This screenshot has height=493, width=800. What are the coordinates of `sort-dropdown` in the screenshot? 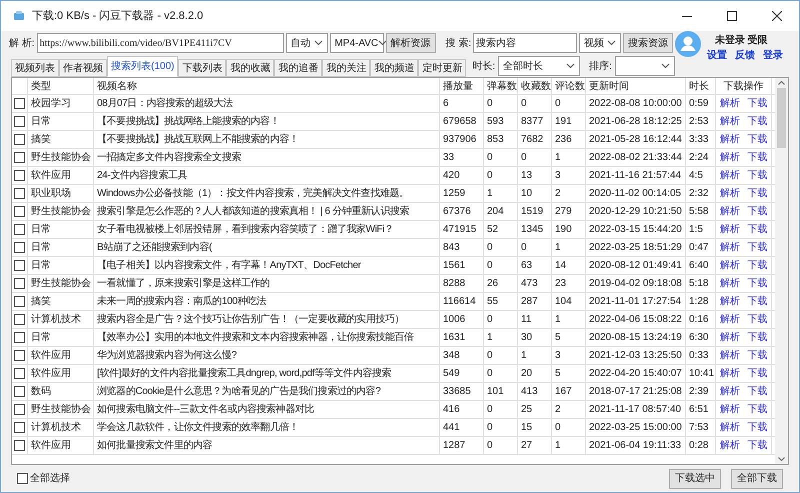 It's located at (644, 66).